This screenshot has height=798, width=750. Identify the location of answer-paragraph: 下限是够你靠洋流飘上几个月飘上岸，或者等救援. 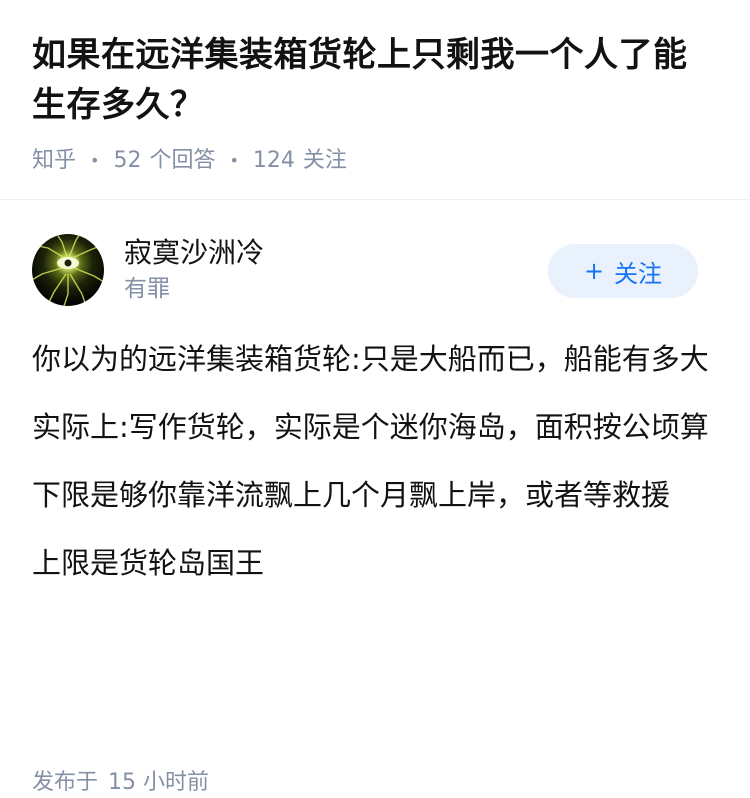
(351, 495).